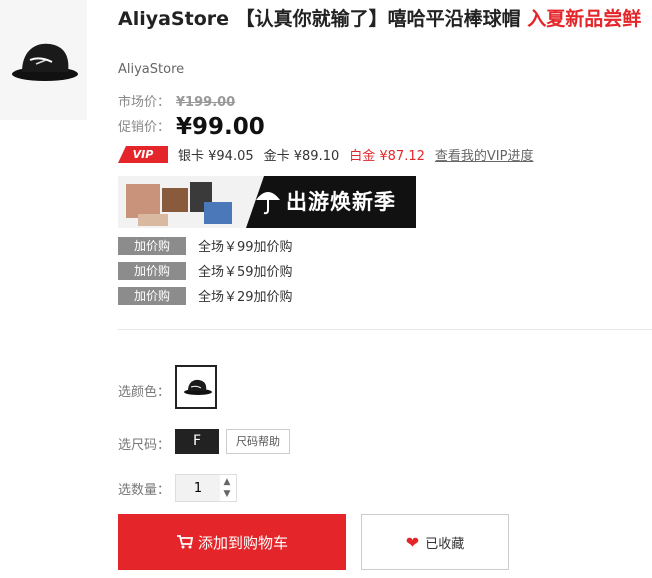 The image size is (652, 578). I want to click on vip-progress-link: 查看我的VIP进度, so click(484, 154).